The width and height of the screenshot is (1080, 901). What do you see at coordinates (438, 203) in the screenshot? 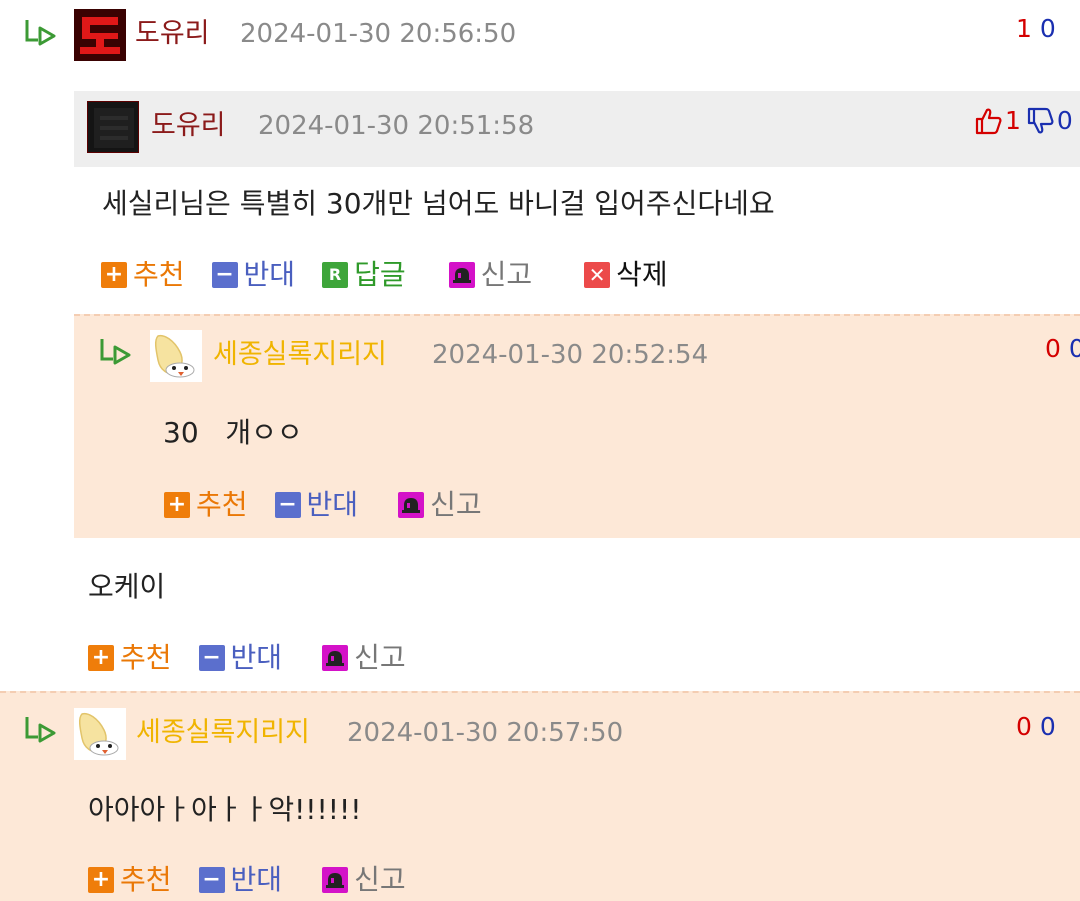
I see `comment-body: 세실리님은 특별히 30개만 넘어도 바니걸 입어주신다네요` at bounding box center [438, 203].